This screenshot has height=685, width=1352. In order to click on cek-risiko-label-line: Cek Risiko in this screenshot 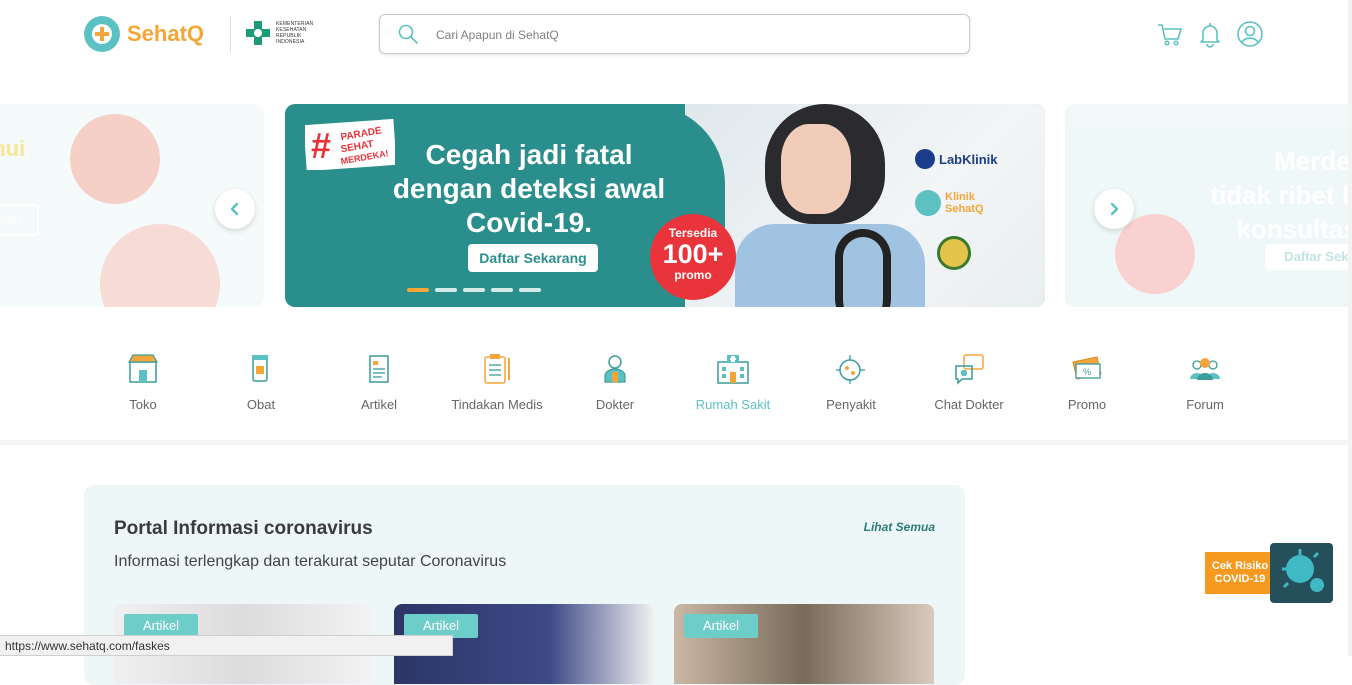, I will do `click(1240, 566)`.